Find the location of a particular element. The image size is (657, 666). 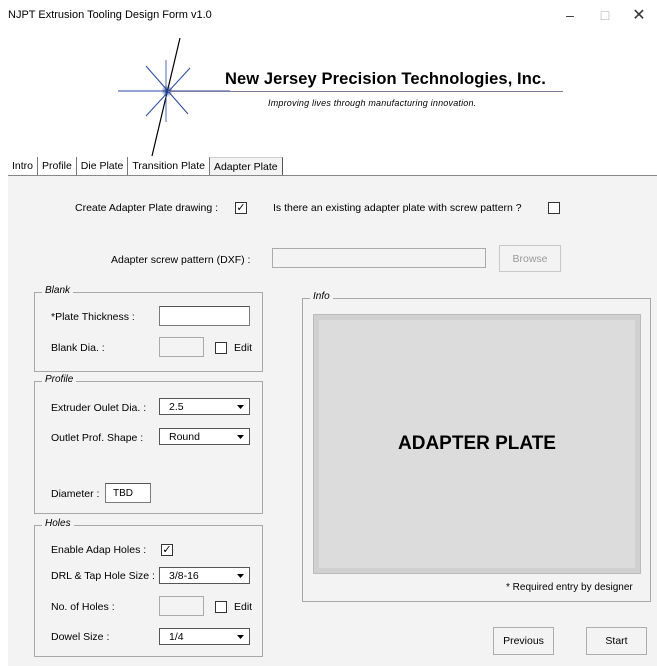

hole-count-field is located at coordinates (181, 606).